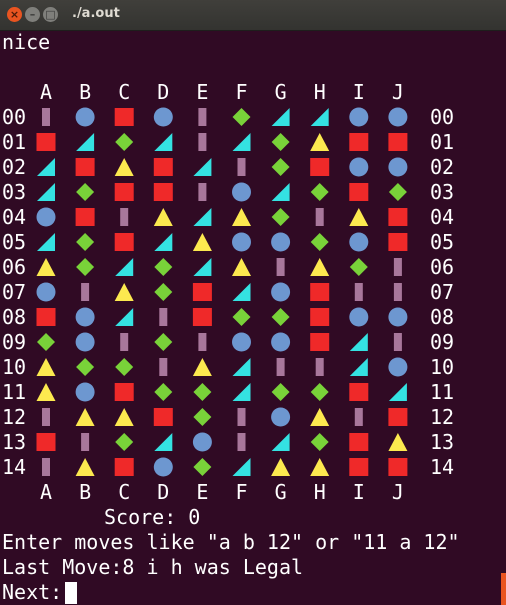 This screenshot has width=506, height=605. I want to click on maximize-icon: □, so click(50, 14).